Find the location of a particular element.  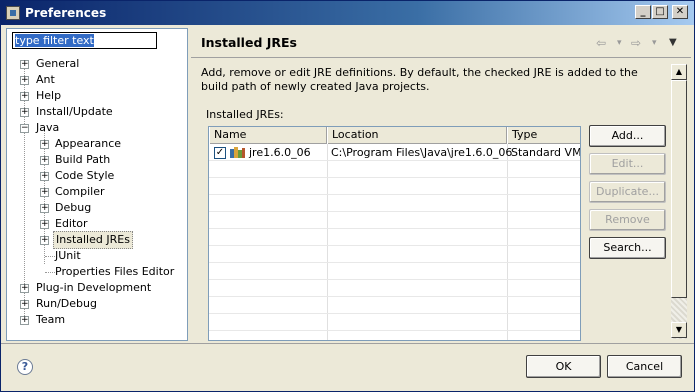

scrollbar-thumb is located at coordinates (679, 189).